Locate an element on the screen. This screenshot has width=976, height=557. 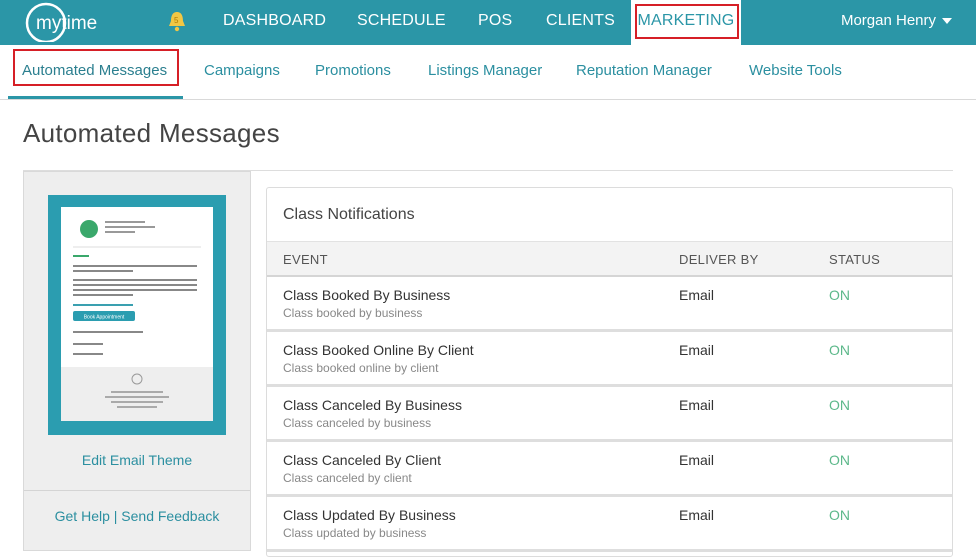
event-name: Class Canceled By Client is located at coordinates (362, 460).